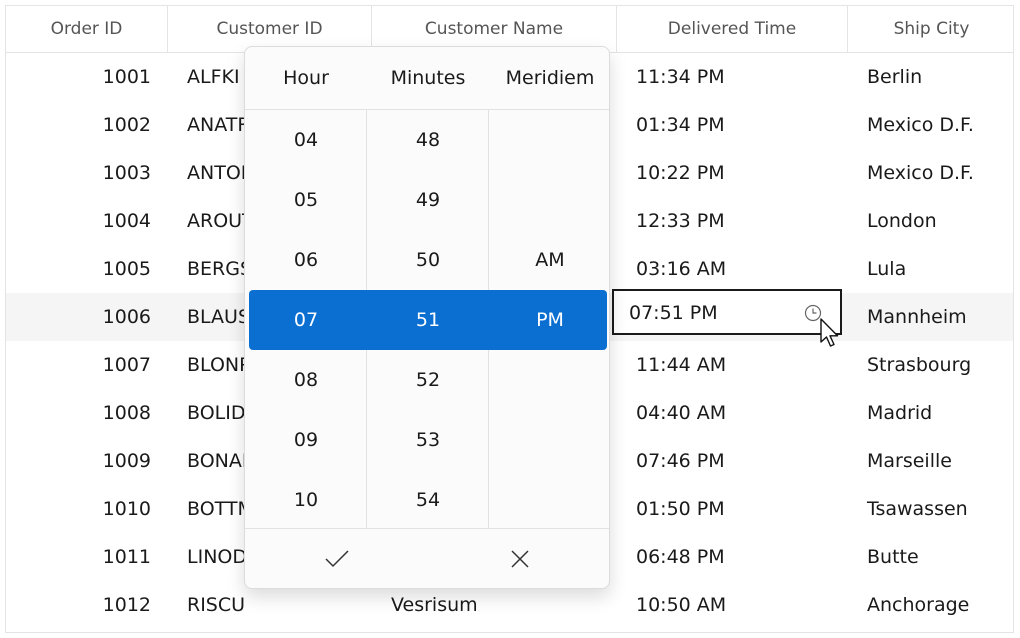 The height and width of the screenshot is (638, 1020). Describe the element at coordinates (306, 140) in the screenshot. I see `hour-option: 04` at that location.